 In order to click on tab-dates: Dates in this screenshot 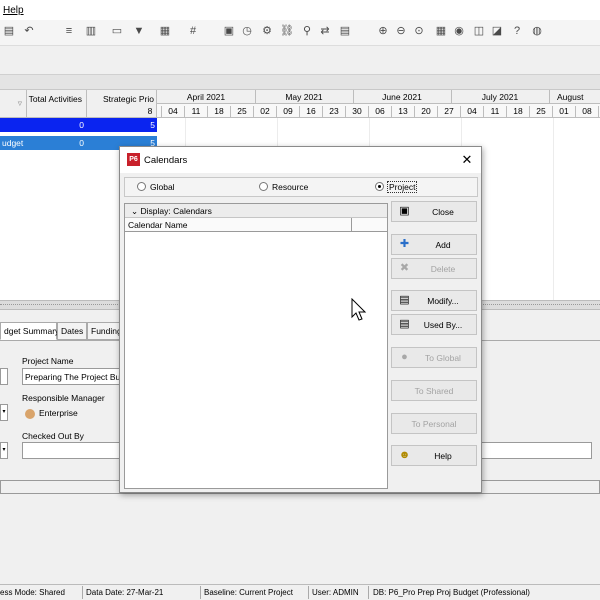, I will do `click(72, 331)`.